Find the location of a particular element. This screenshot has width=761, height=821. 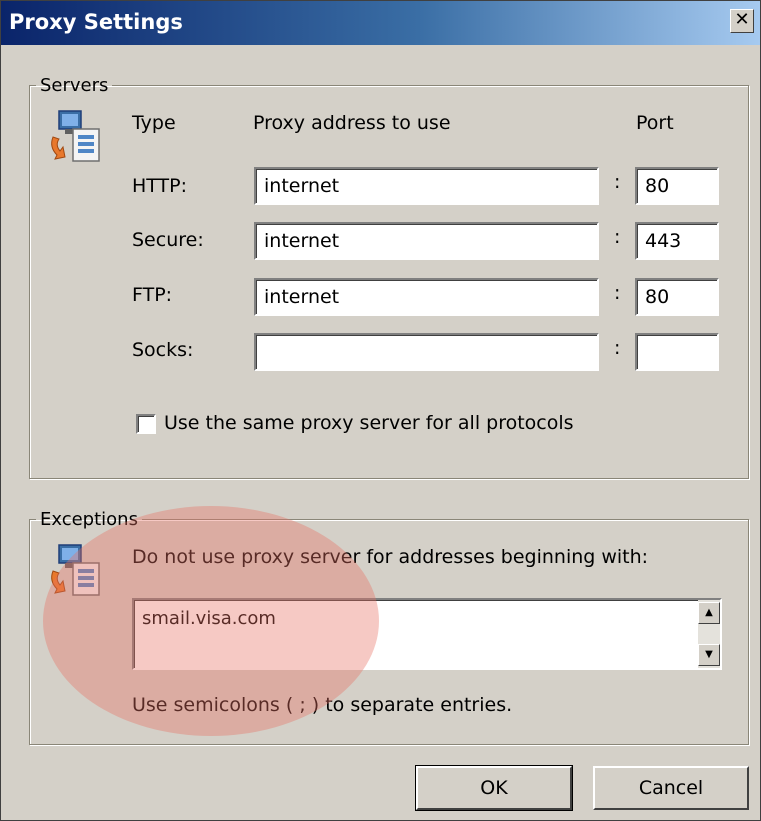

address-column-header: Proxy address to use is located at coordinates (352, 123).